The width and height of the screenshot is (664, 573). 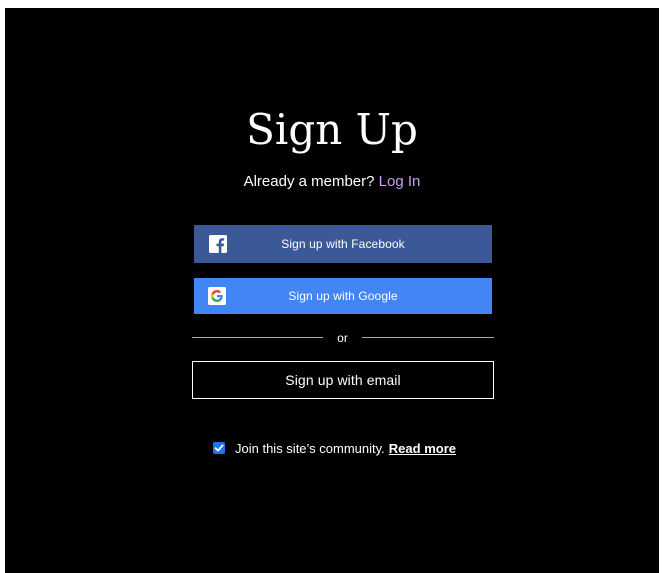 What do you see at coordinates (332, 129) in the screenshot?
I see `page-title: Sign Up` at bounding box center [332, 129].